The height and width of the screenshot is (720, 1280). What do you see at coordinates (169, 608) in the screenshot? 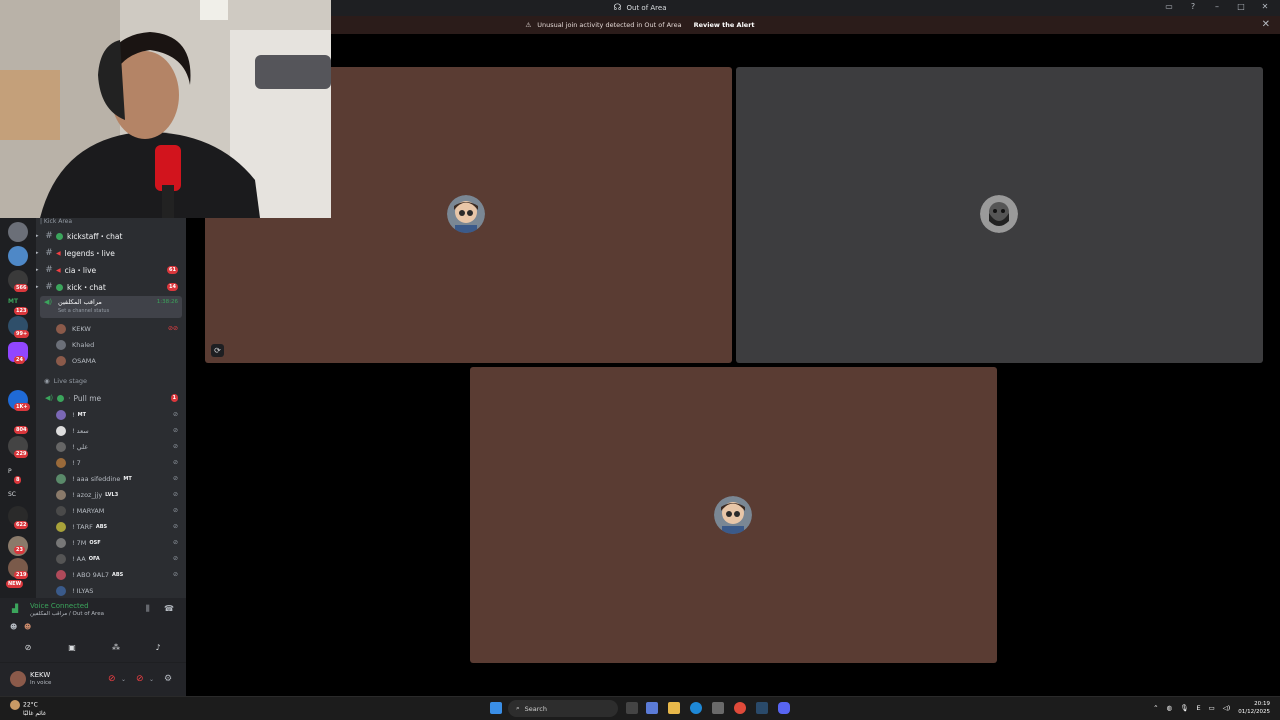
I see `disconnect-icon: ☎` at bounding box center [169, 608].